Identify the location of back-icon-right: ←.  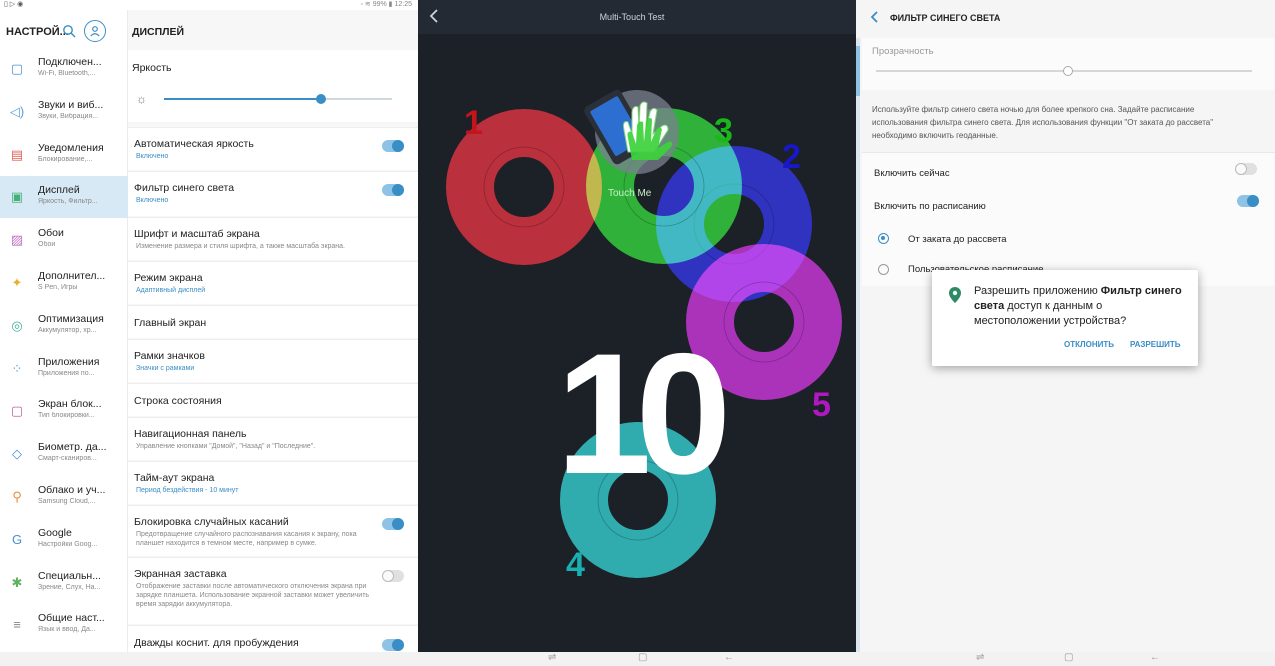
(1155, 657).